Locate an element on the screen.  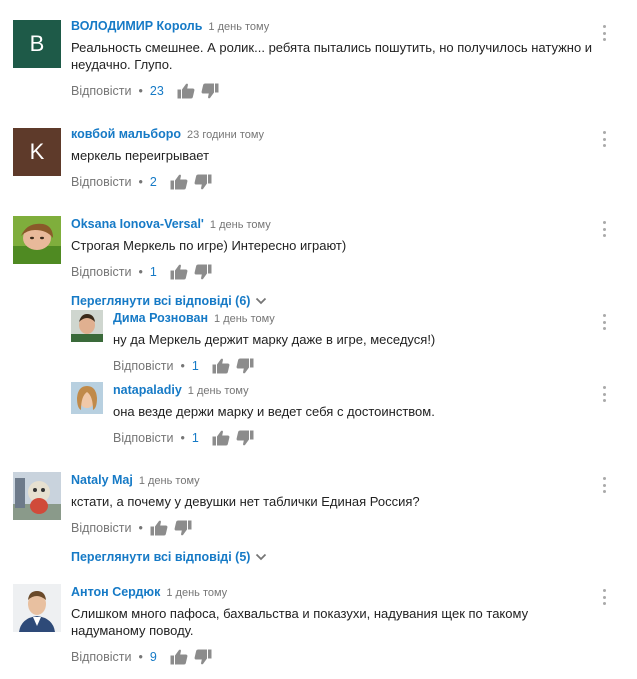
avatar-letter-k: K is located at coordinates (37, 152).